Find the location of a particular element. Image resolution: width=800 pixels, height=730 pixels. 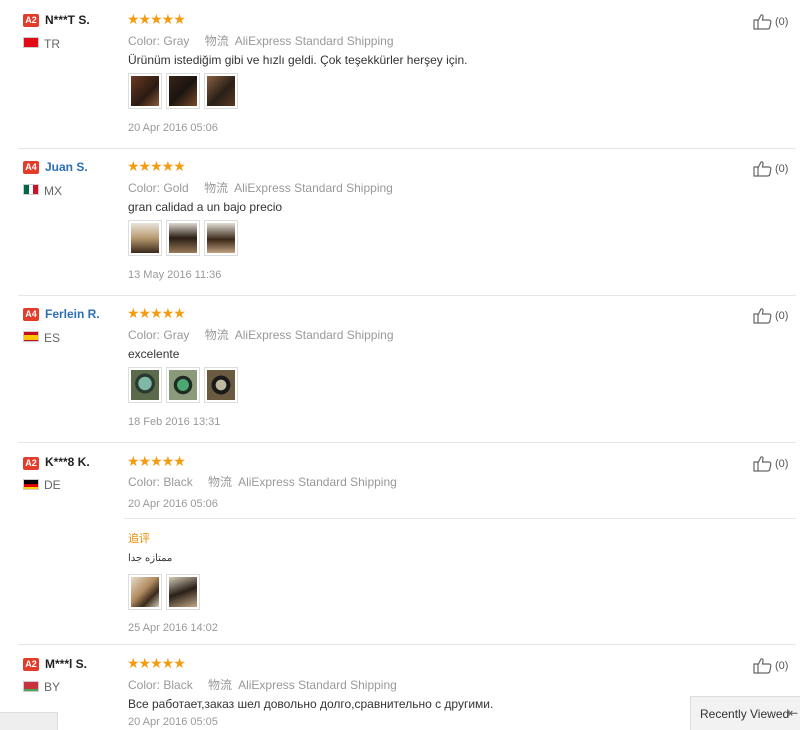

followup-photos is located at coordinates (164, 592).